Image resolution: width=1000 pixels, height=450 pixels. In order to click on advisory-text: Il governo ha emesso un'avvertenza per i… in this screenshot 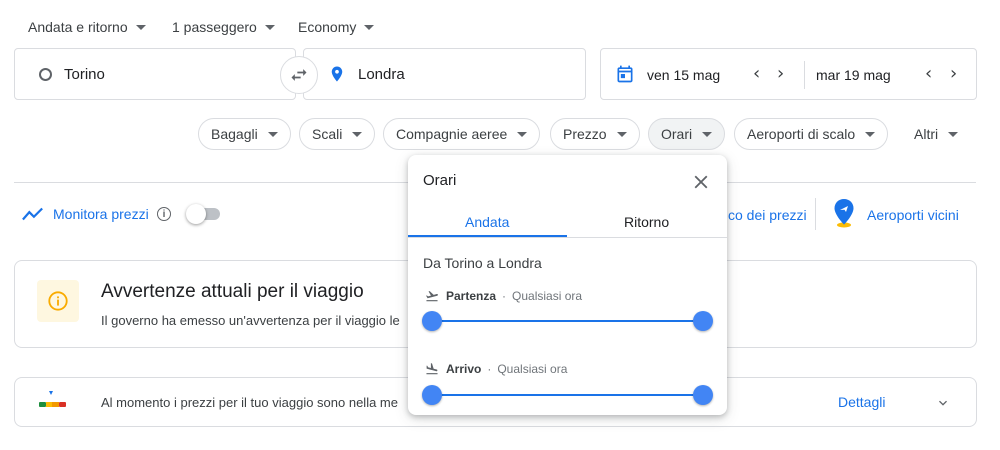, I will do `click(250, 320)`.